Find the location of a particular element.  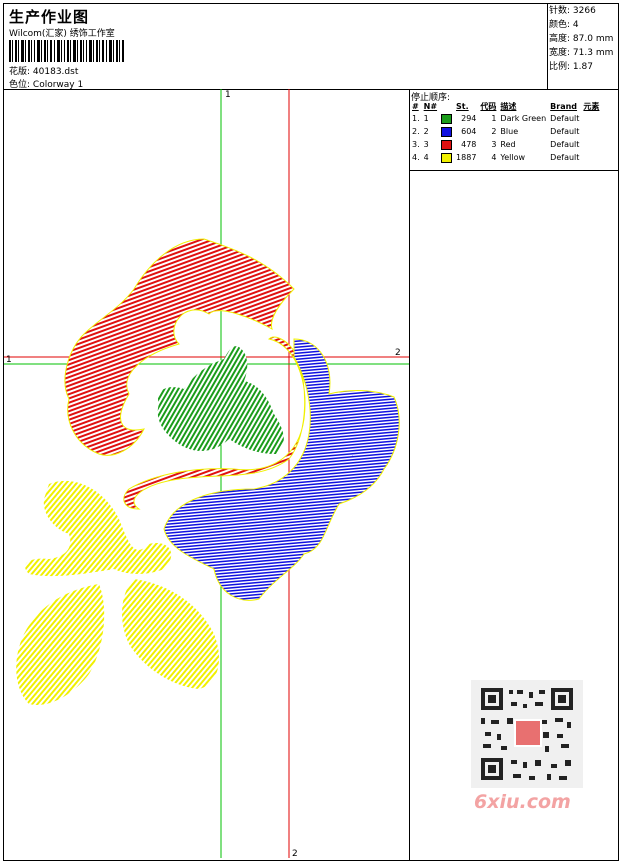

design-label: 花版: is located at coordinates (20, 72).